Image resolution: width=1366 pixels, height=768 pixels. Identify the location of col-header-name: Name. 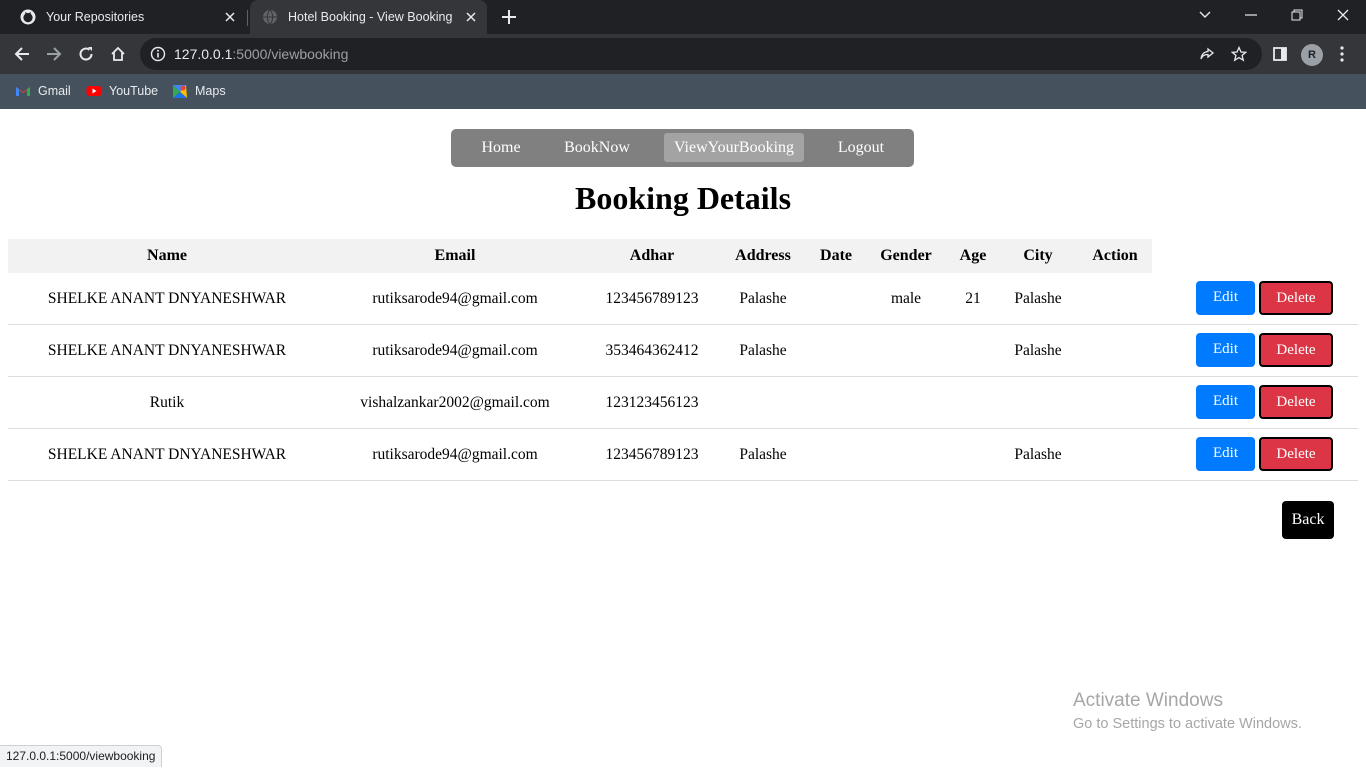
(167, 255).